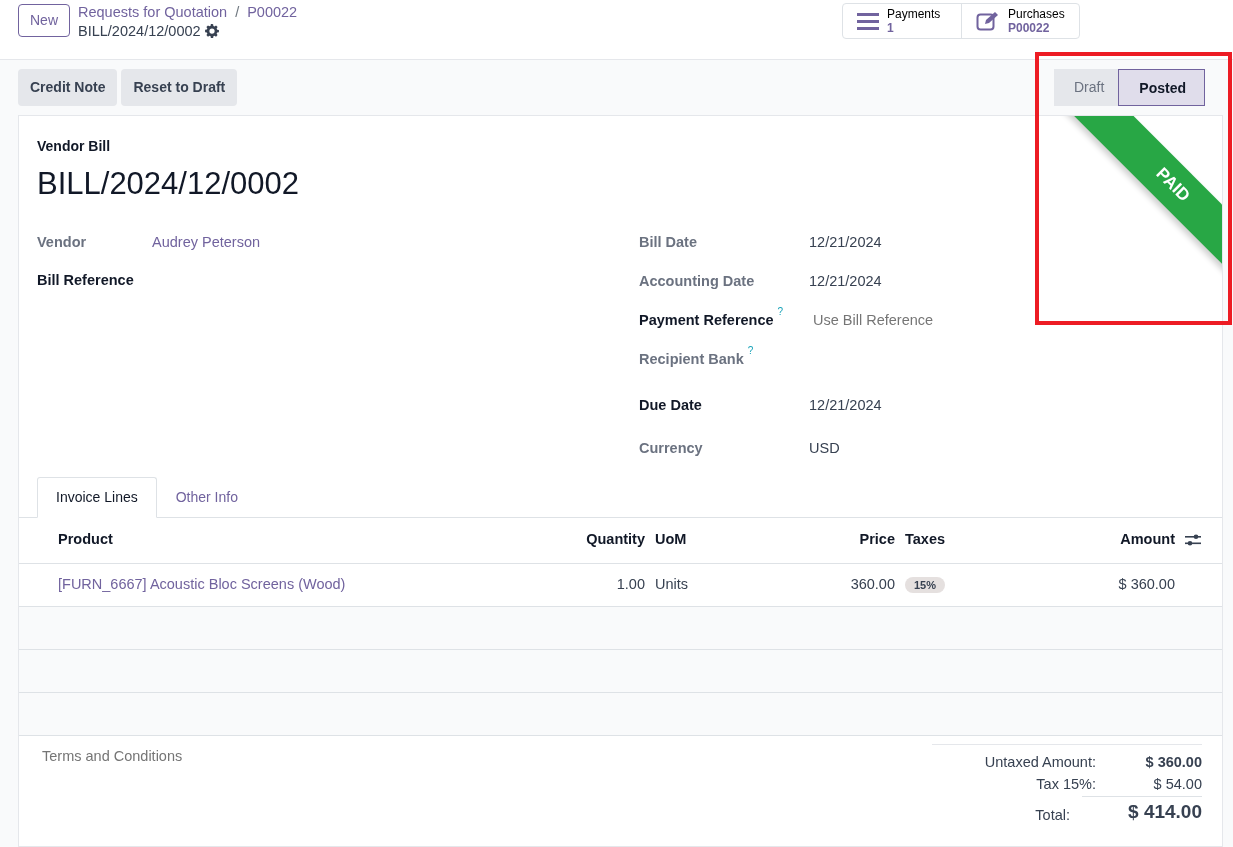  Describe the element at coordinates (672, 584) in the screenshot. I see `table-cell: Units` at that location.